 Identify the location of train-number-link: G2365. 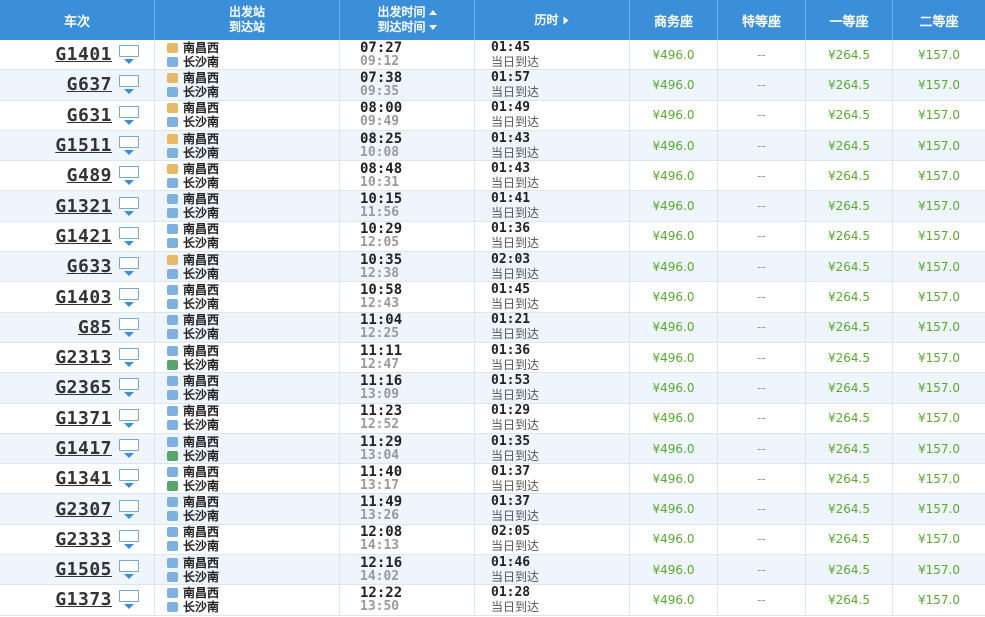
(83, 387).